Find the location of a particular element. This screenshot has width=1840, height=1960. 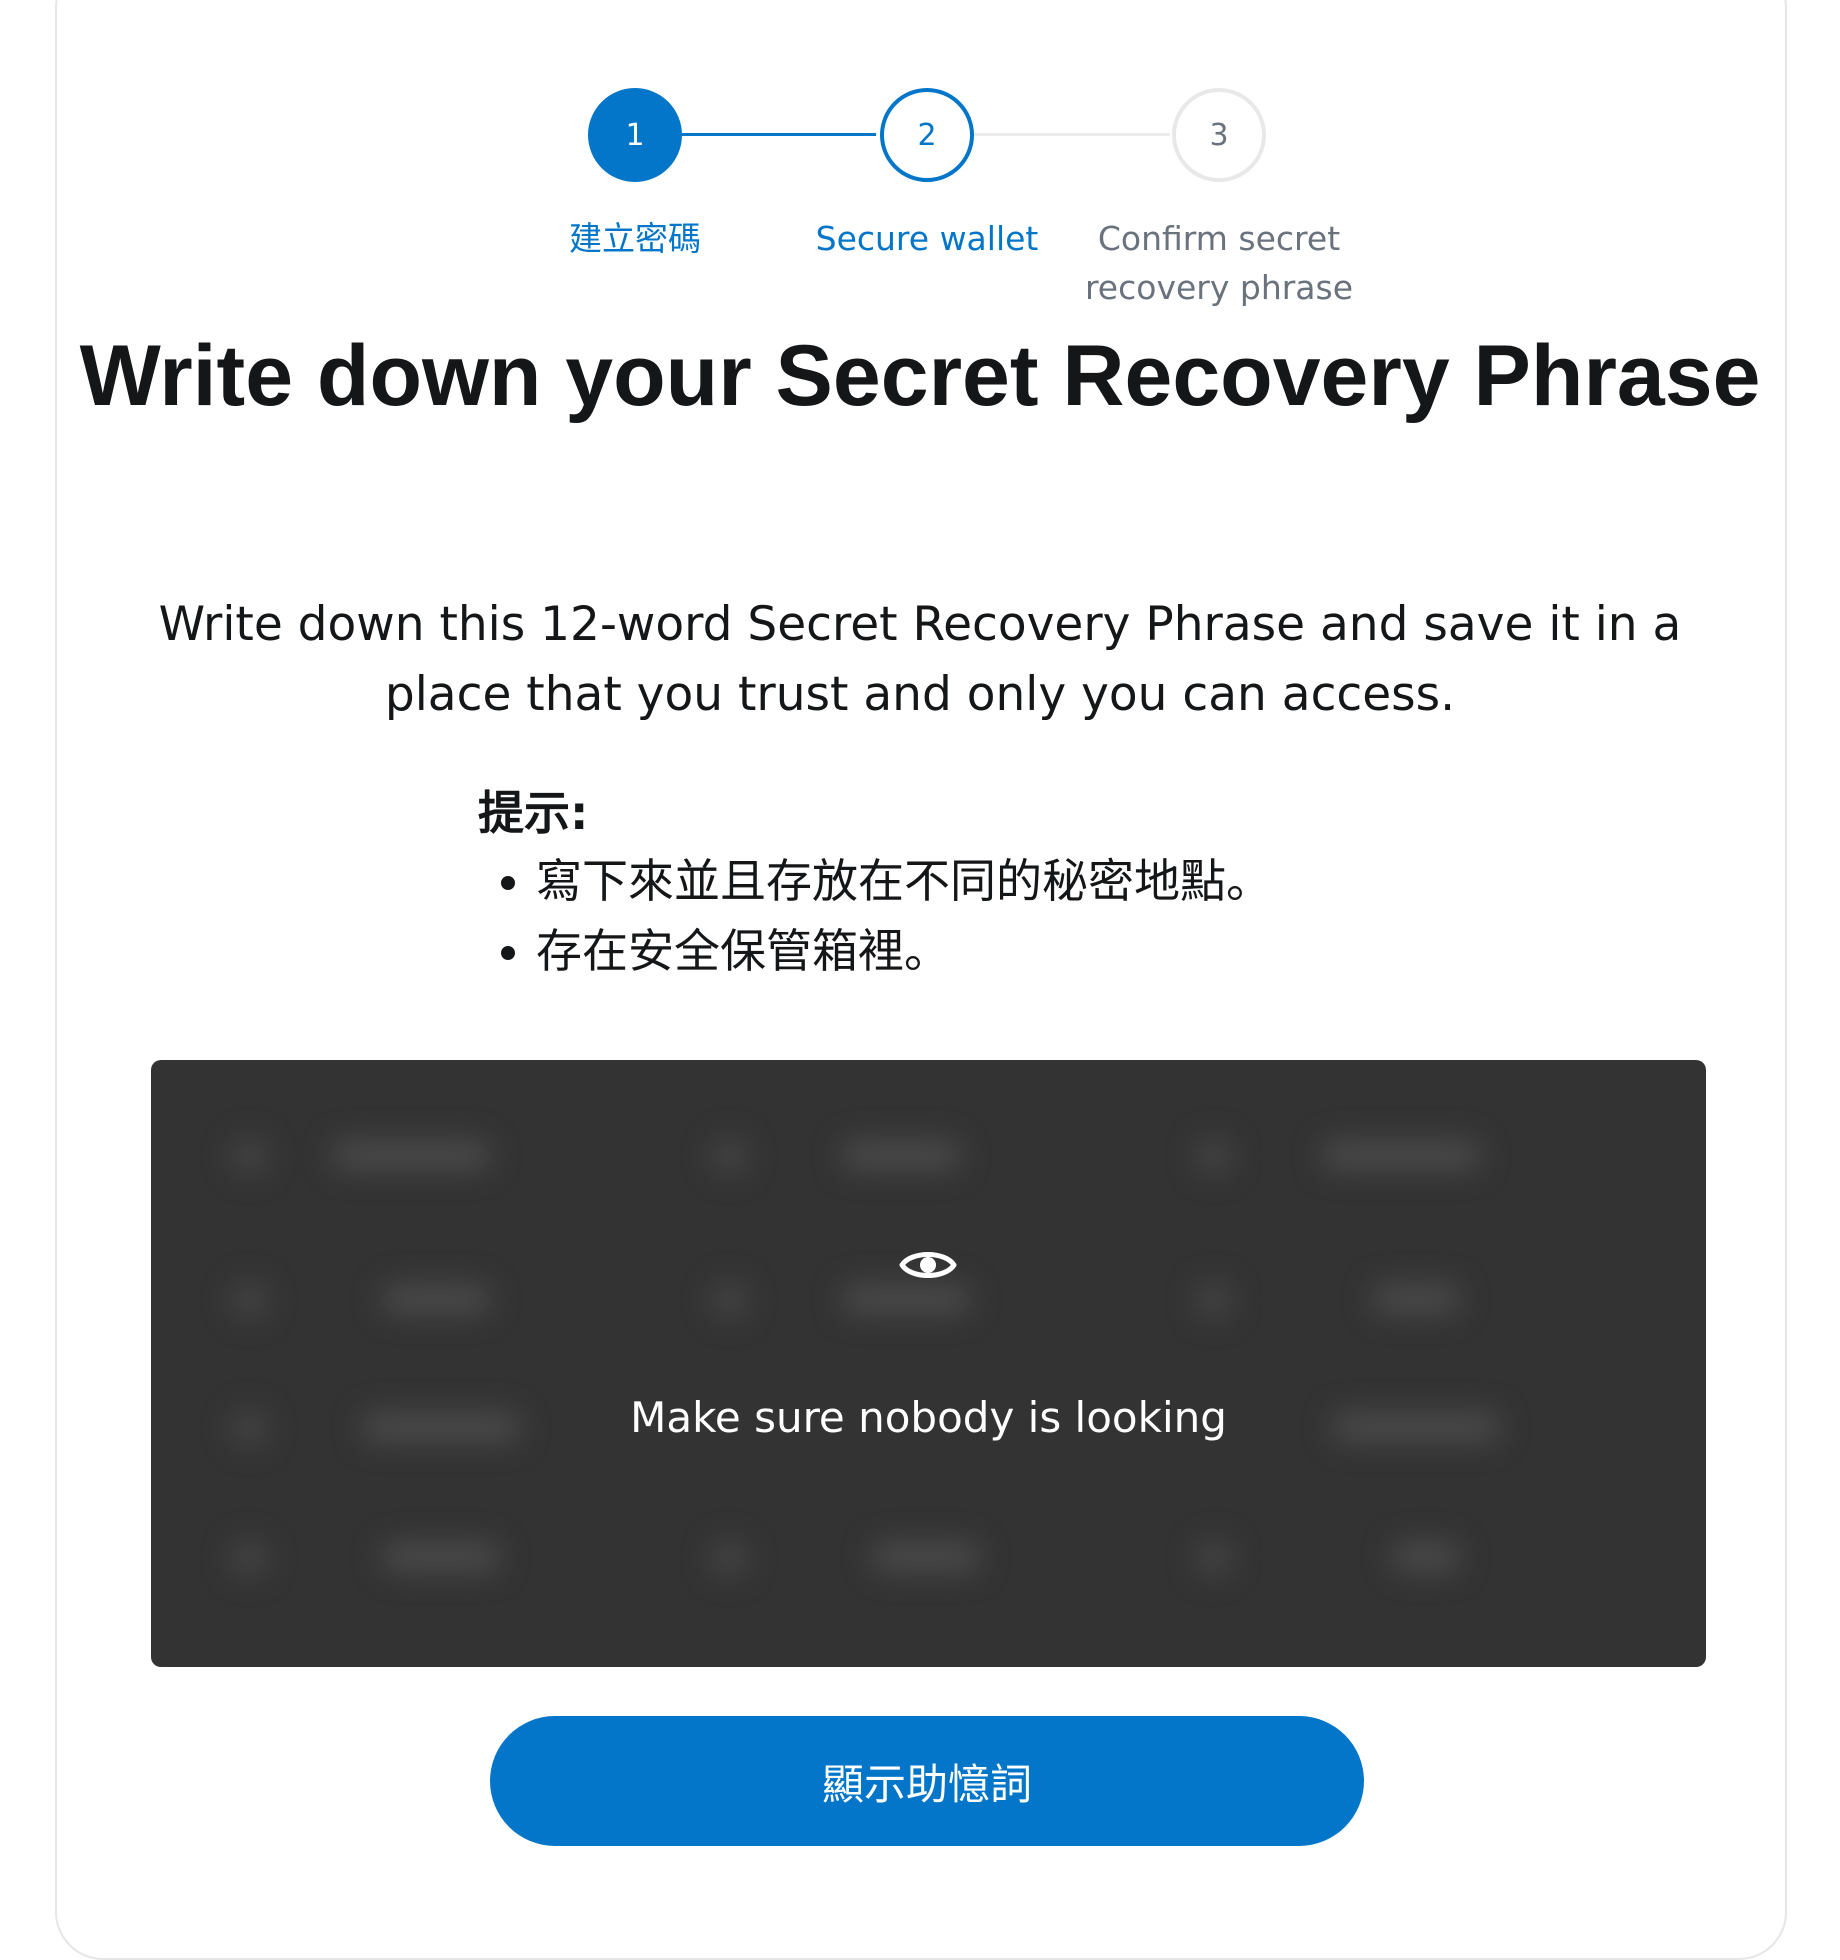

eye-icon is located at coordinates (928, 1265).